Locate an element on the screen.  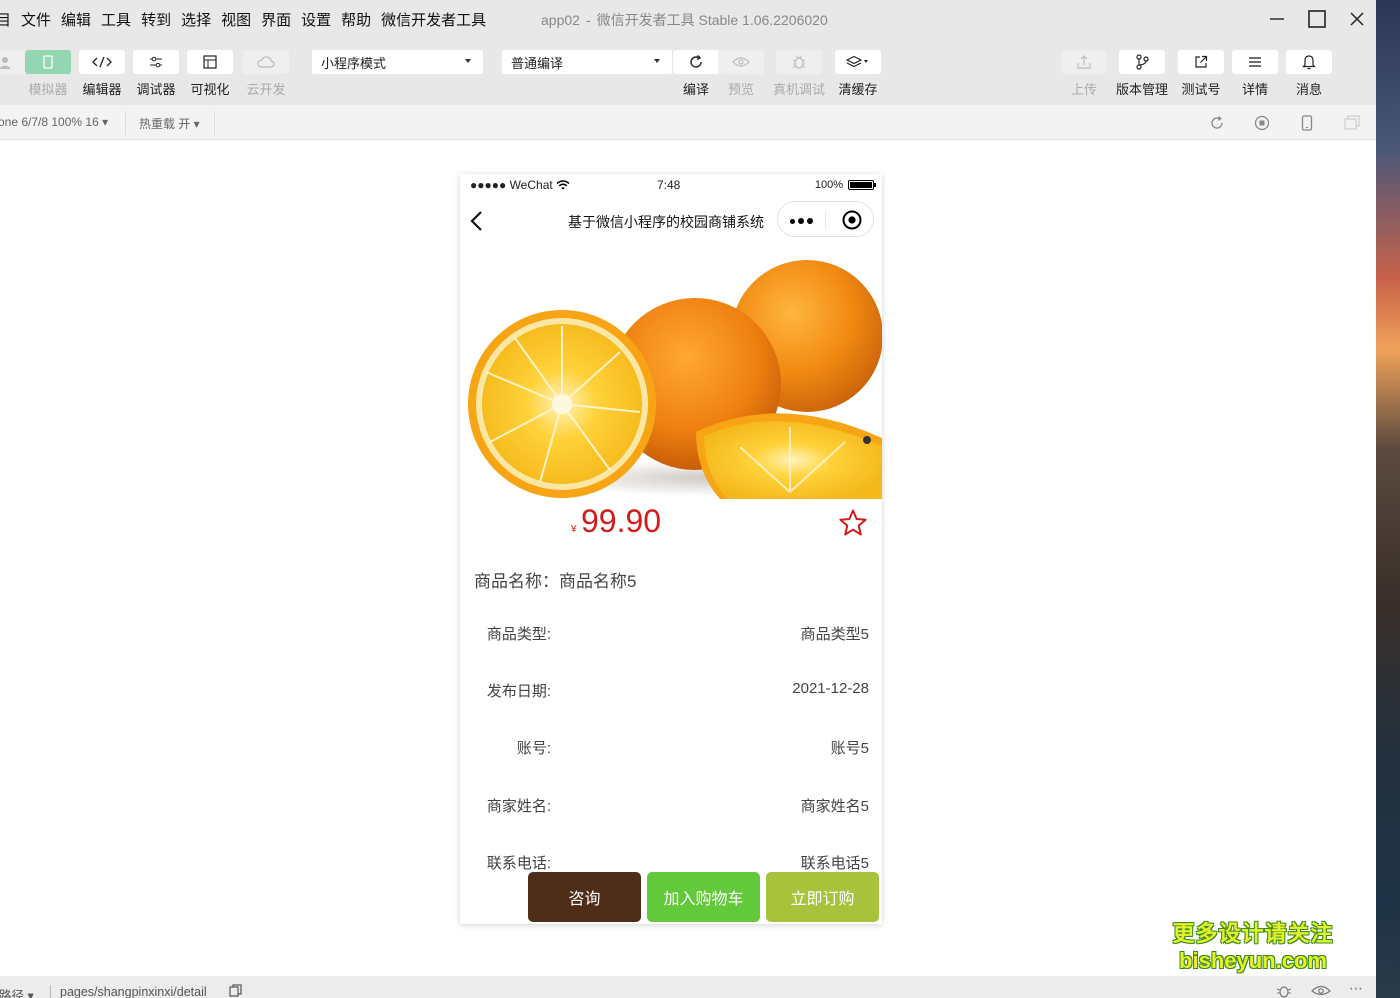
page-path-select: 页面路径 ▾ is located at coordinates (17, 991).